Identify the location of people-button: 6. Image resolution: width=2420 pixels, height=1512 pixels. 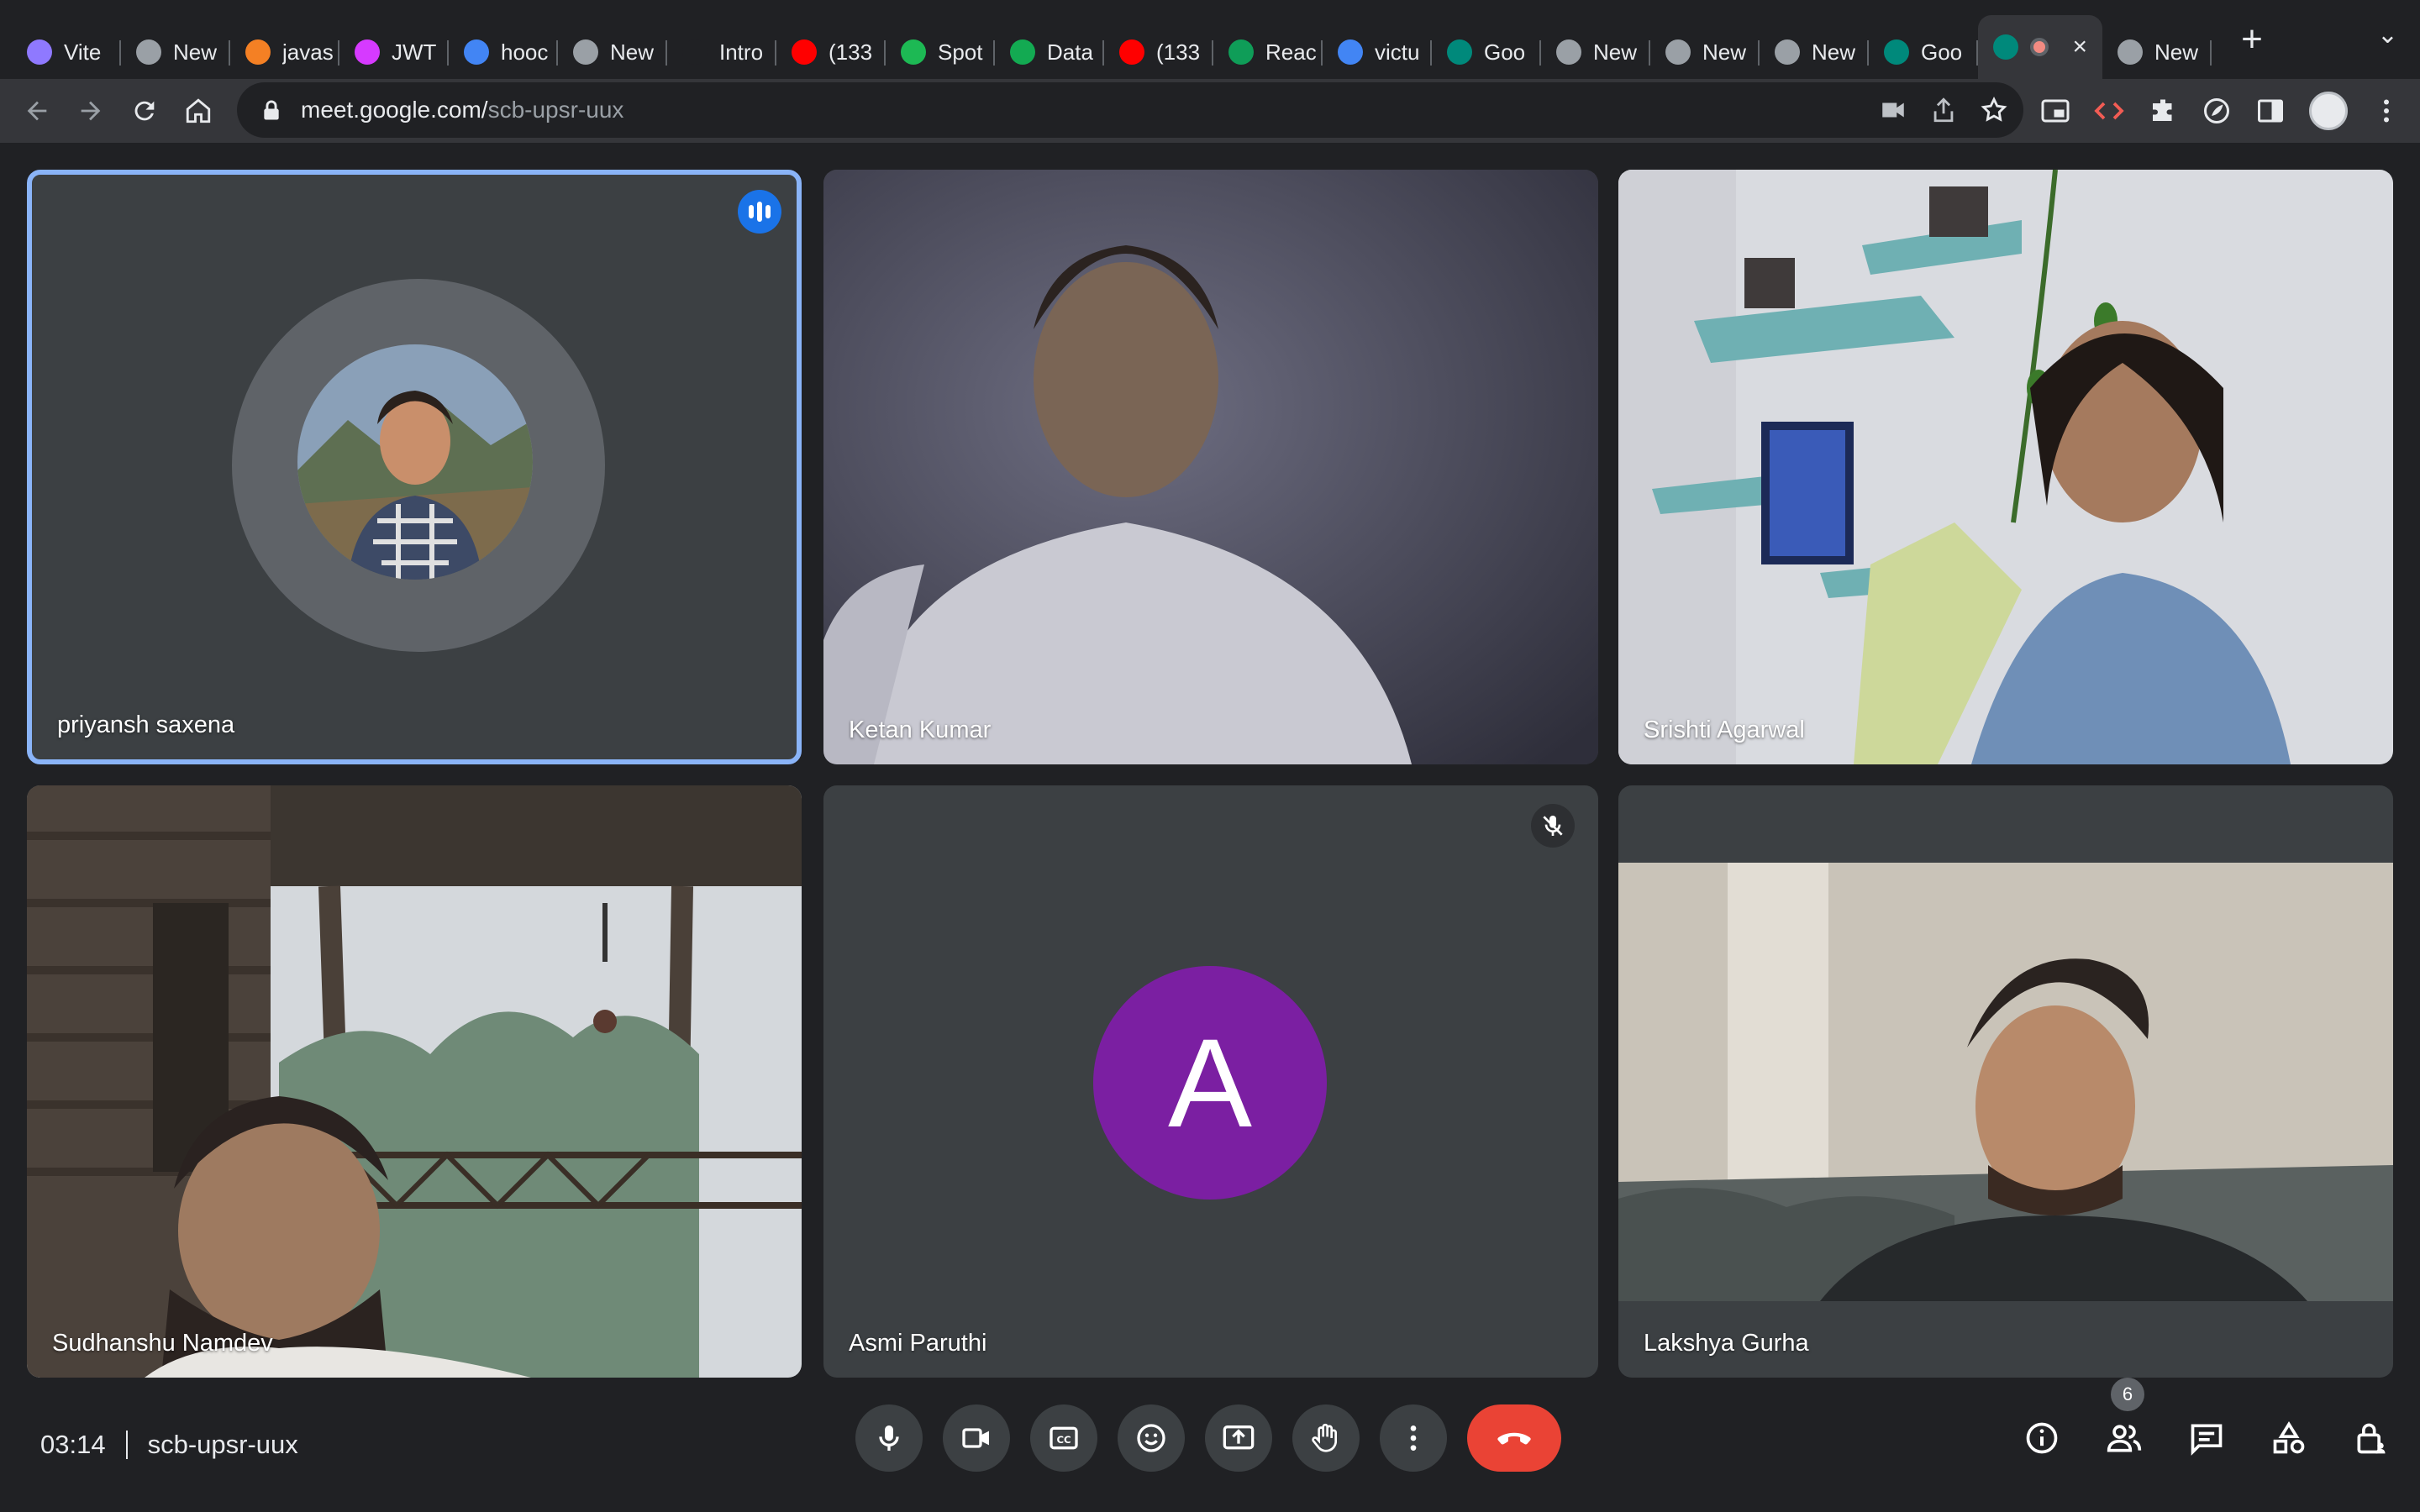
(2124, 1425).